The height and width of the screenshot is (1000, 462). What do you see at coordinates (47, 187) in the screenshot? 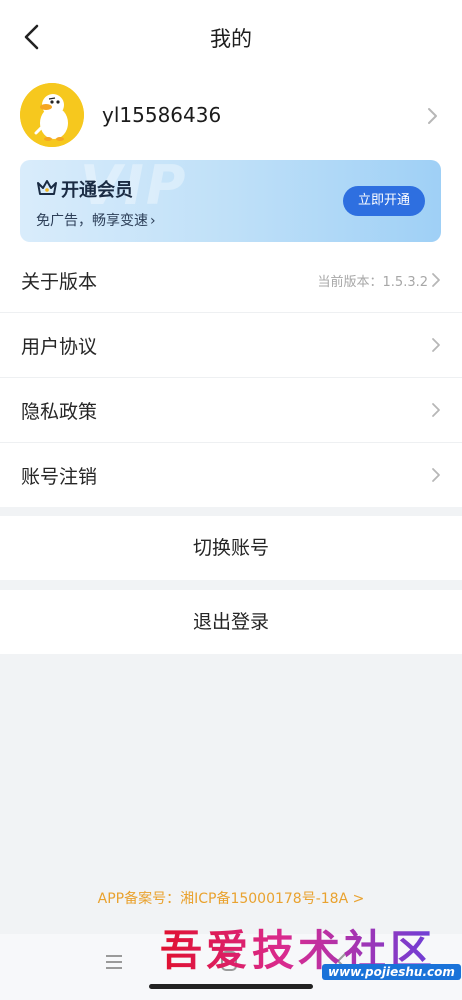
I see `crown-icon` at bounding box center [47, 187].